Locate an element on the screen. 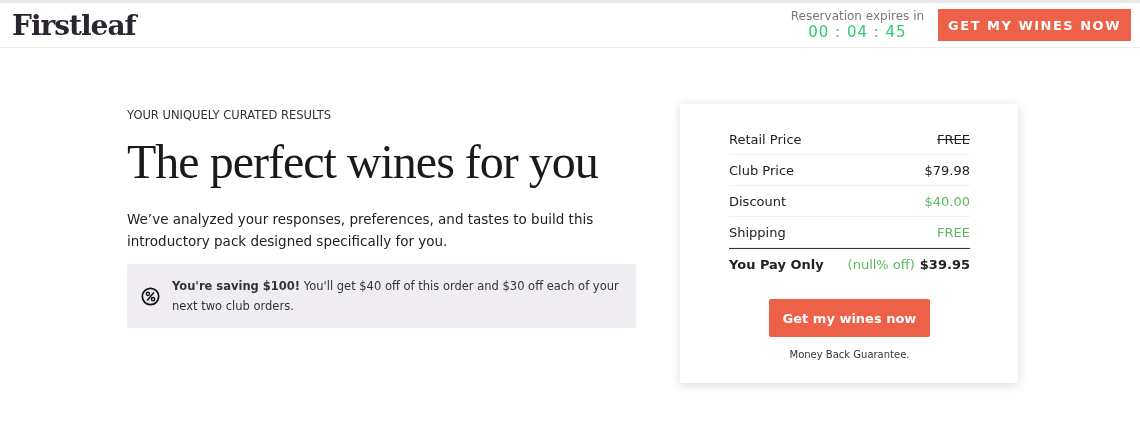 This screenshot has height=426, width=1140. get-wines-button: Get my wines now is located at coordinates (849, 318).